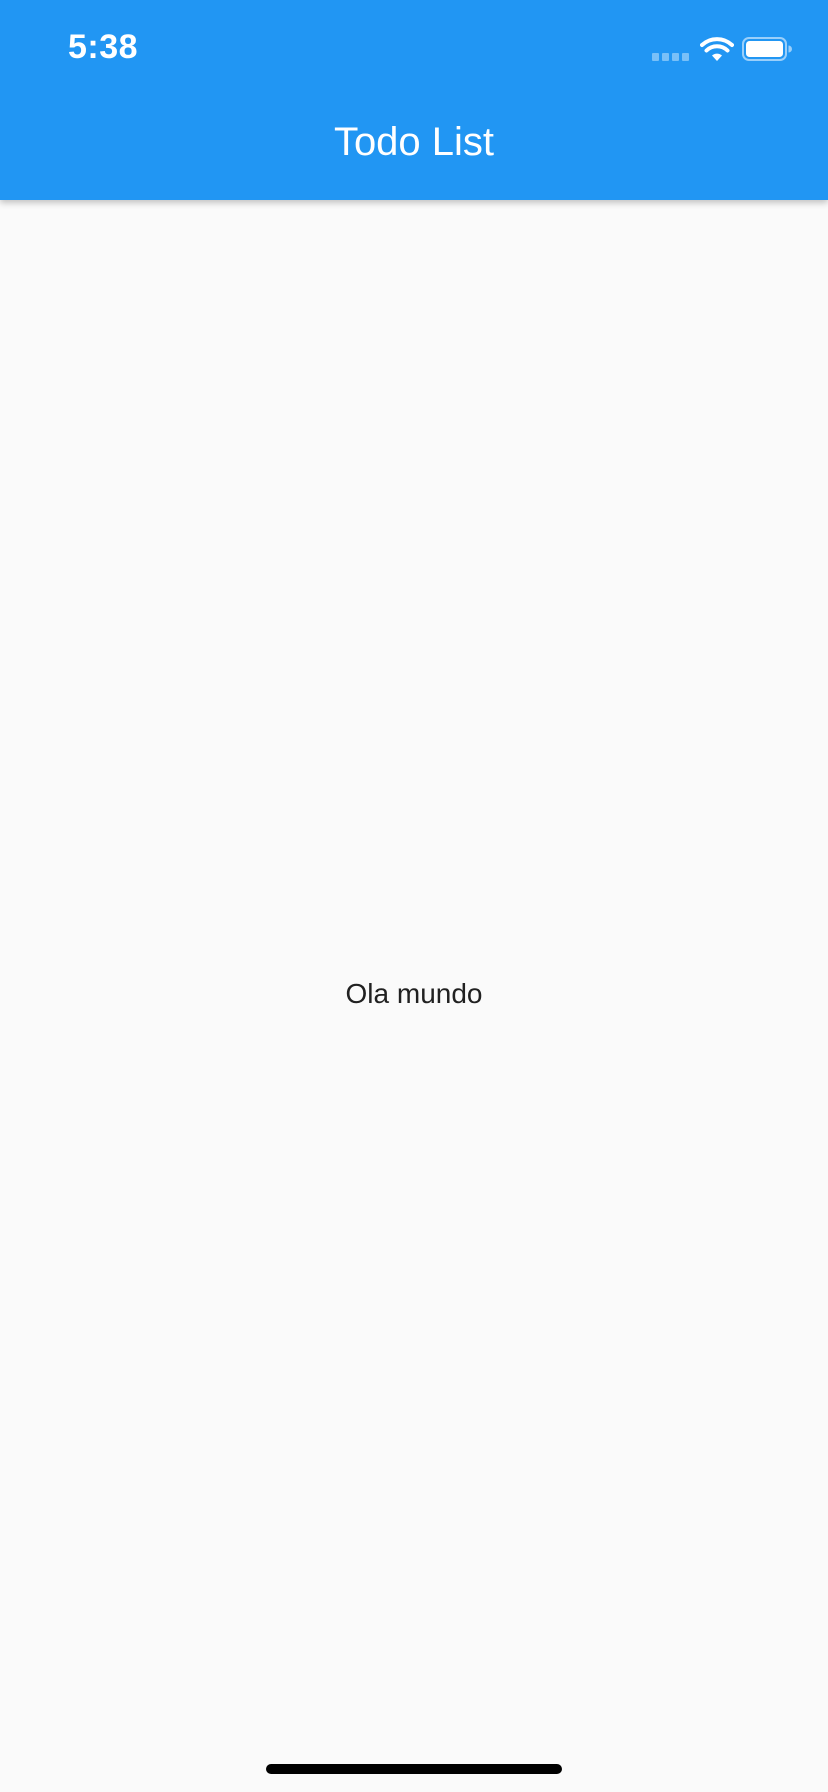 The height and width of the screenshot is (1792, 828). What do you see at coordinates (414, 100) in the screenshot?
I see `app-bar: 5:38 Todo List` at bounding box center [414, 100].